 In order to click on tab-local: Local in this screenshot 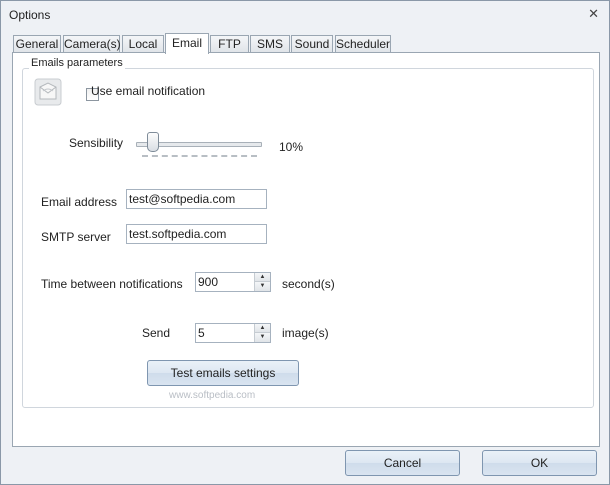, I will do `click(143, 44)`.